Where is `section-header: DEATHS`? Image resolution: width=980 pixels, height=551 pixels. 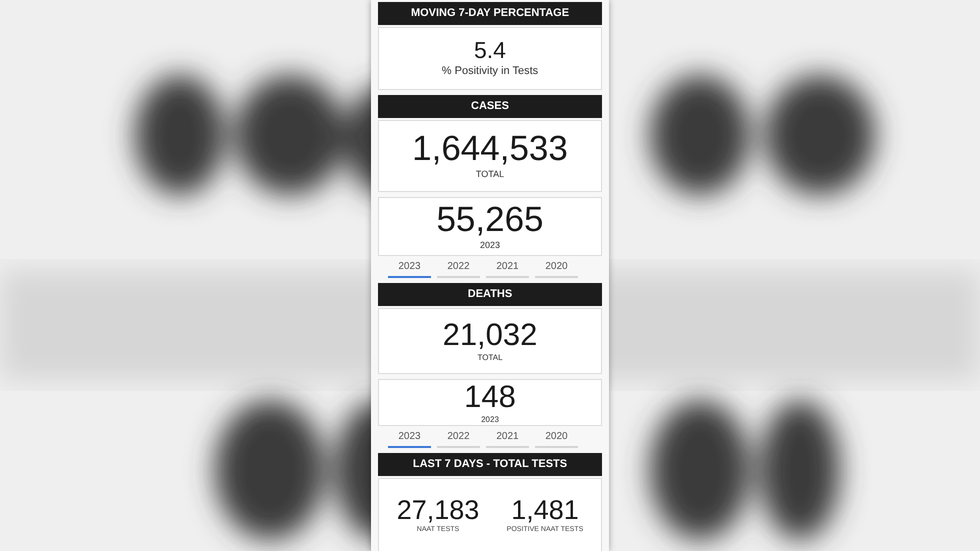
section-header: DEATHS is located at coordinates (490, 294).